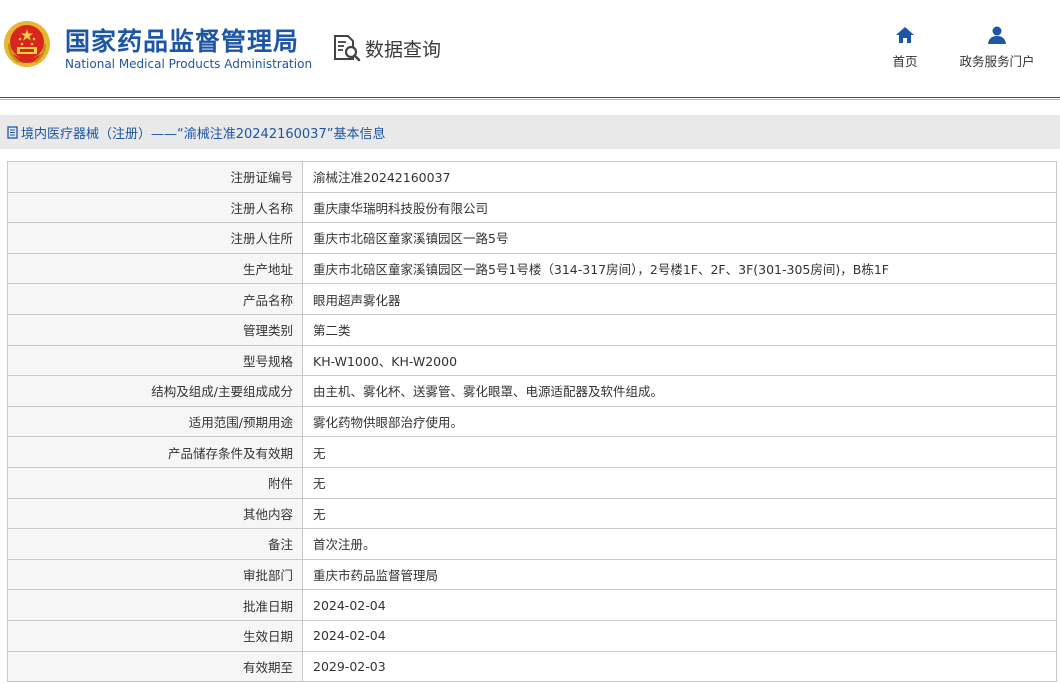 The image size is (1060, 683). What do you see at coordinates (679, 329) in the screenshot?
I see `field-value: 第二类` at bounding box center [679, 329].